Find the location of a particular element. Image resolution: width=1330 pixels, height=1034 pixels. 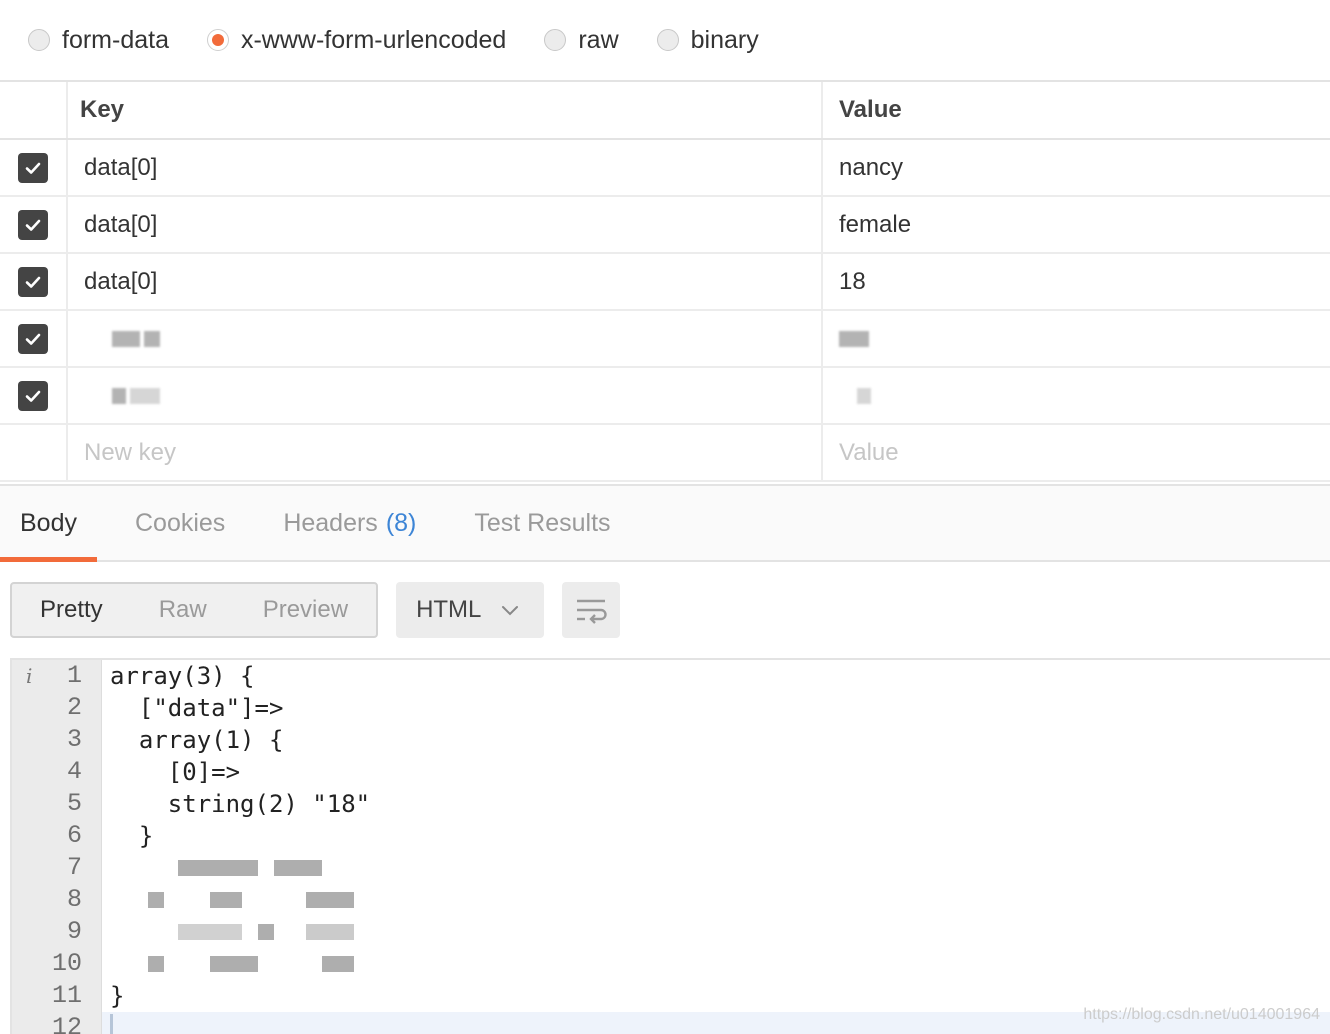

radio-label: raw is located at coordinates (598, 39).